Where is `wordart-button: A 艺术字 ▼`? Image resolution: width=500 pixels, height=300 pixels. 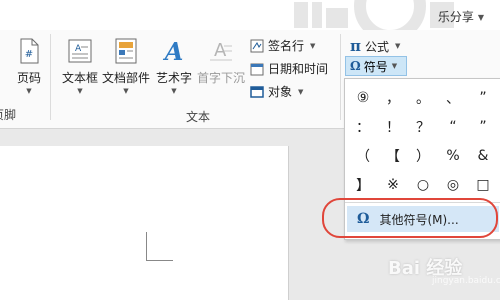
wordart-button: A 艺术字 ▼ is located at coordinates (174, 66).